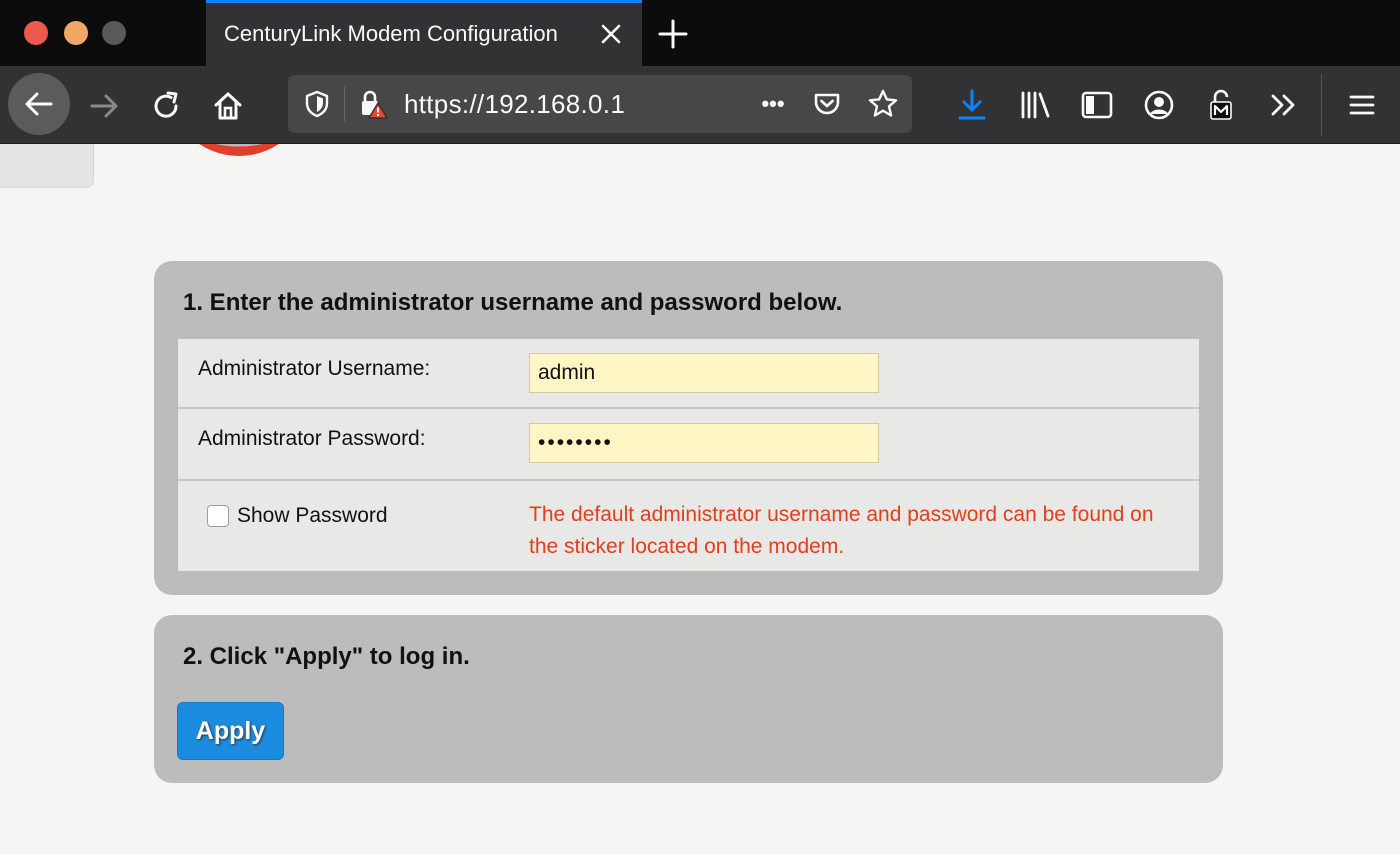 This screenshot has height=854, width=1400. Describe the element at coordinates (36, 33) in the screenshot. I see `window-close-button` at that location.